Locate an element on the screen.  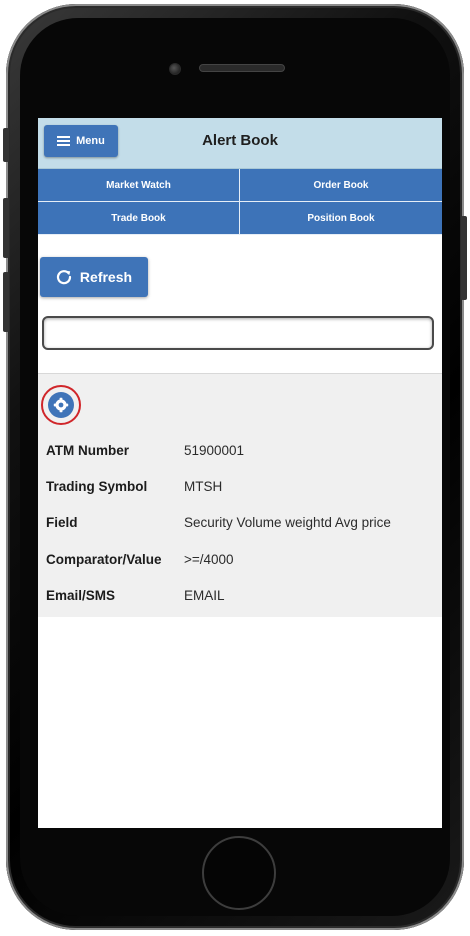
detail-row-trading-symbol: Trading Symbol MTSH is located at coordinates (134, 486).